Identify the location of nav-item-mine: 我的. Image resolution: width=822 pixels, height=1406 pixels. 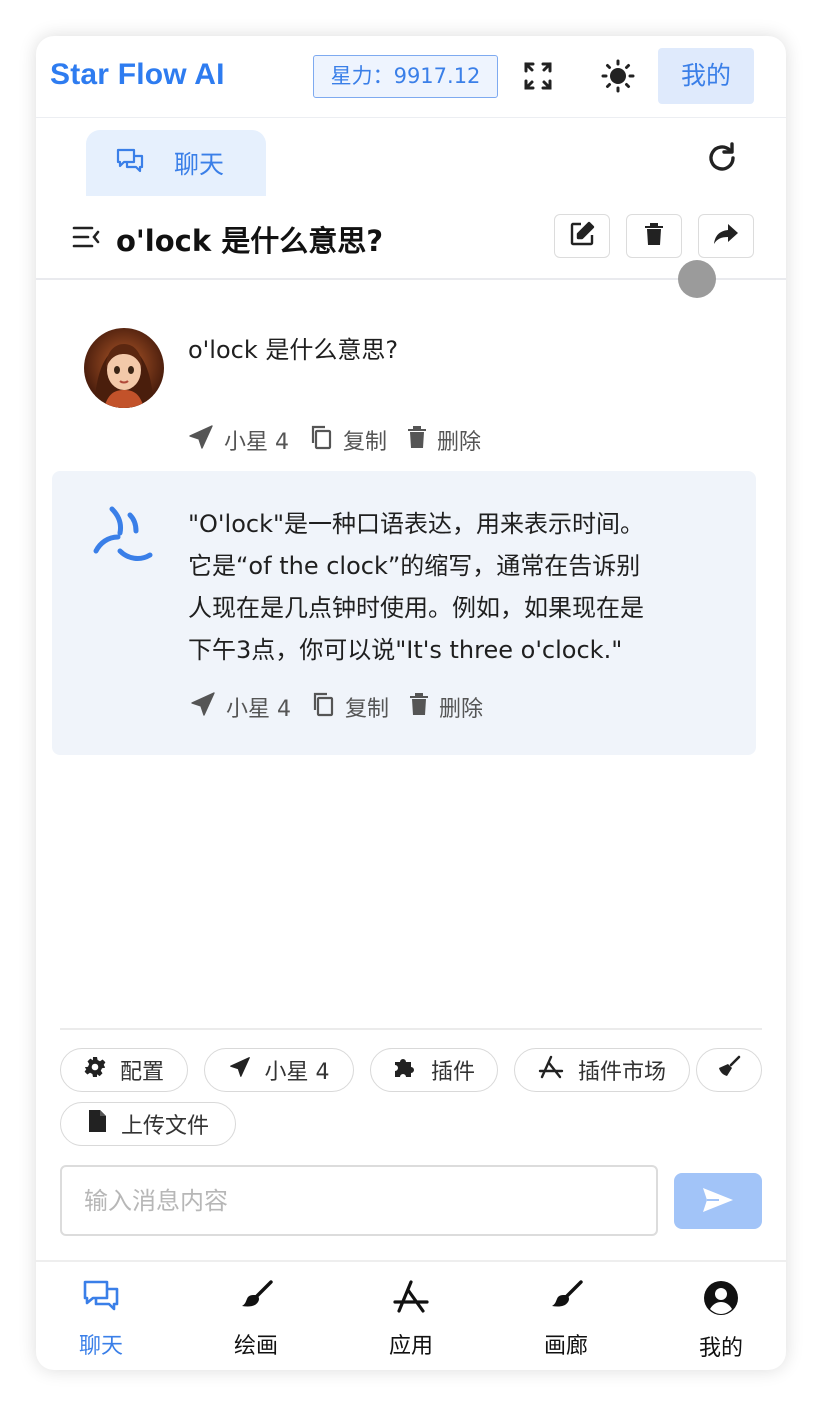
(721, 1322).